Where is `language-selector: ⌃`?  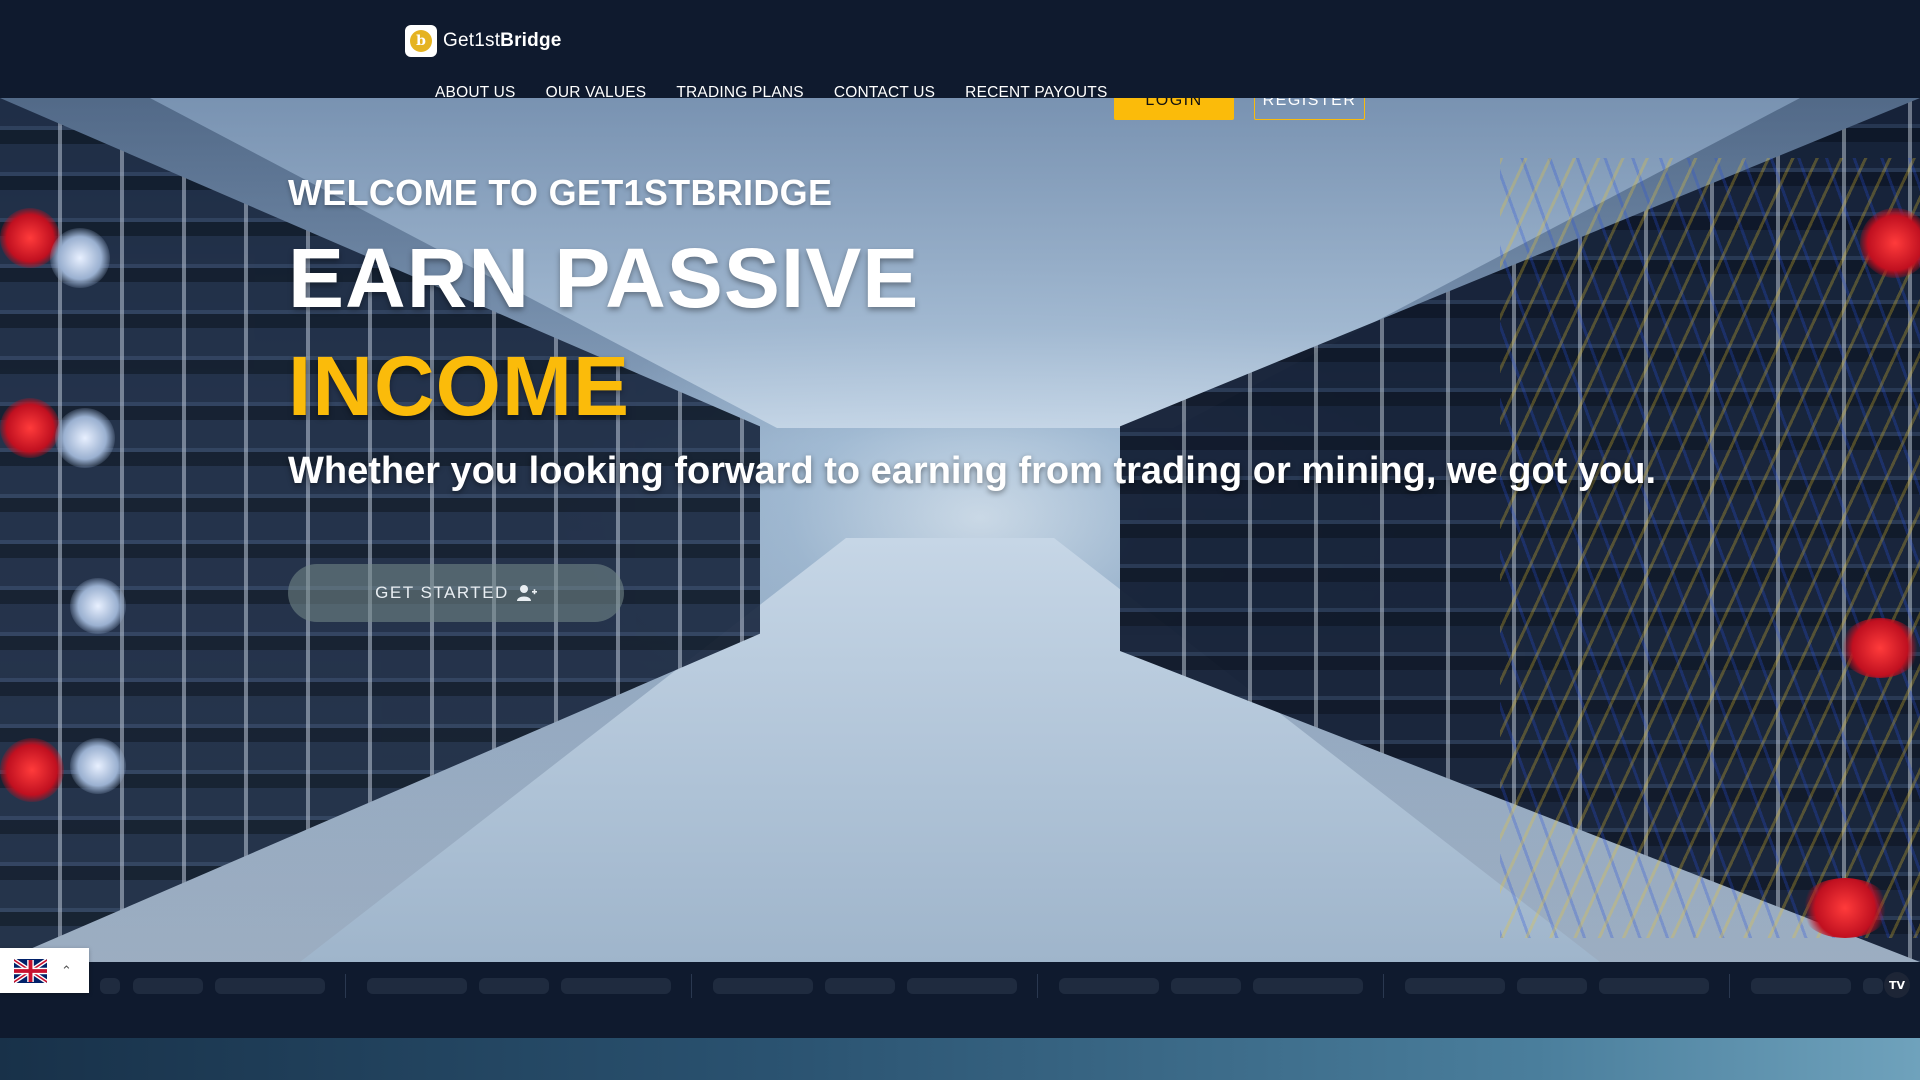 language-selector: ⌃ is located at coordinates (44, 970).